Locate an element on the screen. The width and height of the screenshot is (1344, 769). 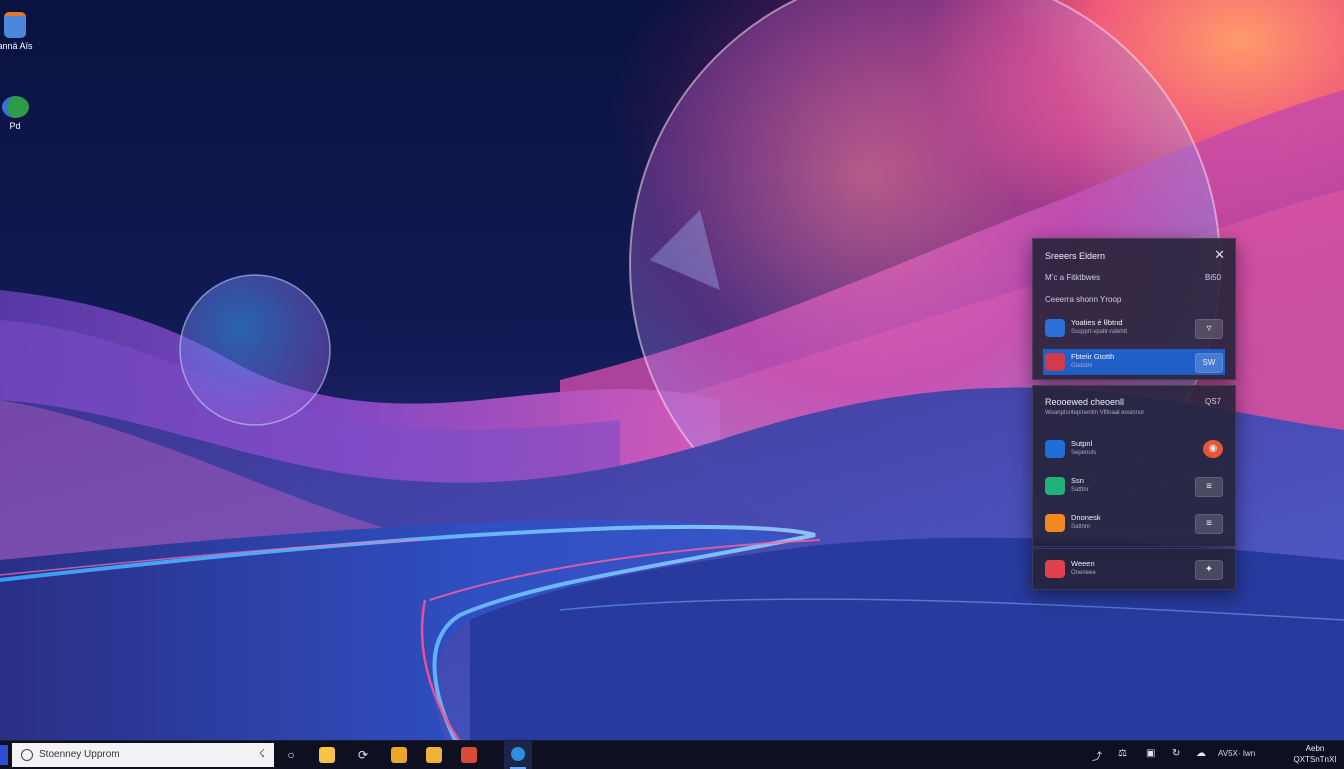
desktop-icon-1: annä Aïs is located at coordinates (19, 31).